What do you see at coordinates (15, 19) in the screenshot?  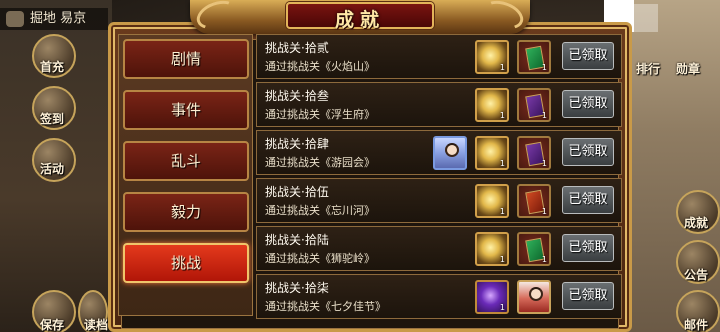 I see `map-icon` at bounding box center [15, 19].